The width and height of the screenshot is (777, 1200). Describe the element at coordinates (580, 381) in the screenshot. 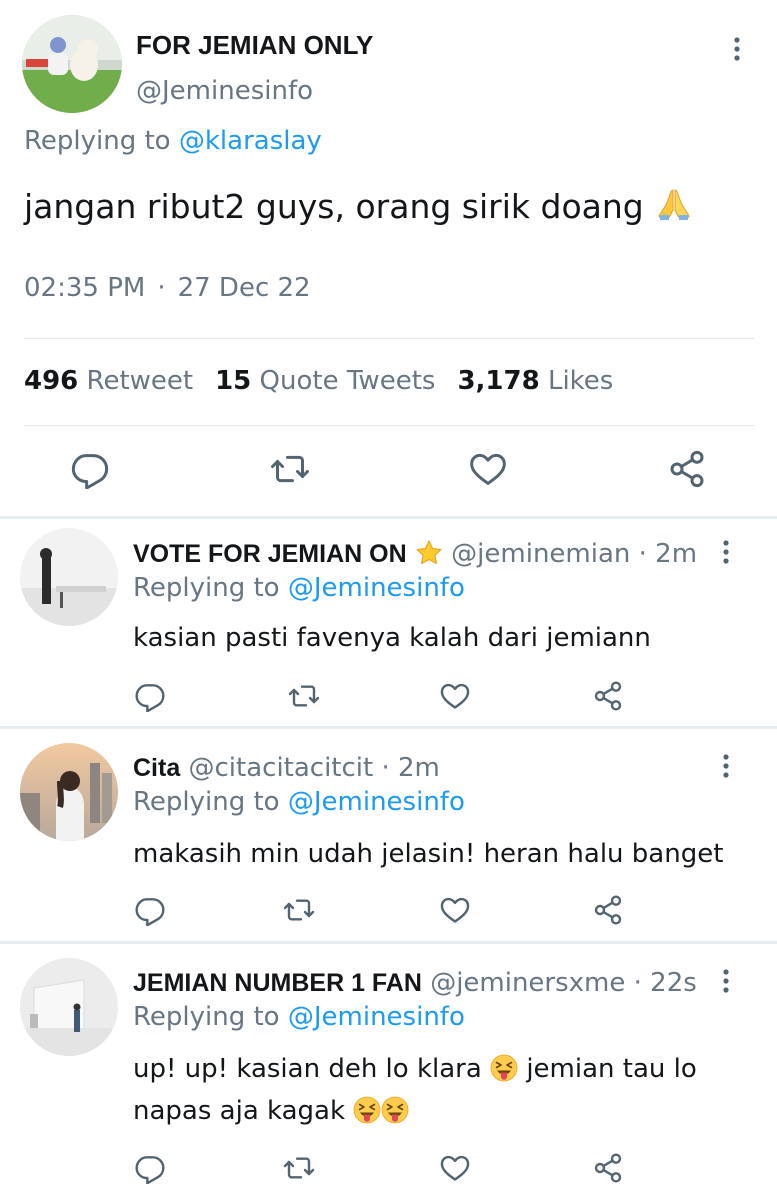

I see `likes-label: Likes` at that location.